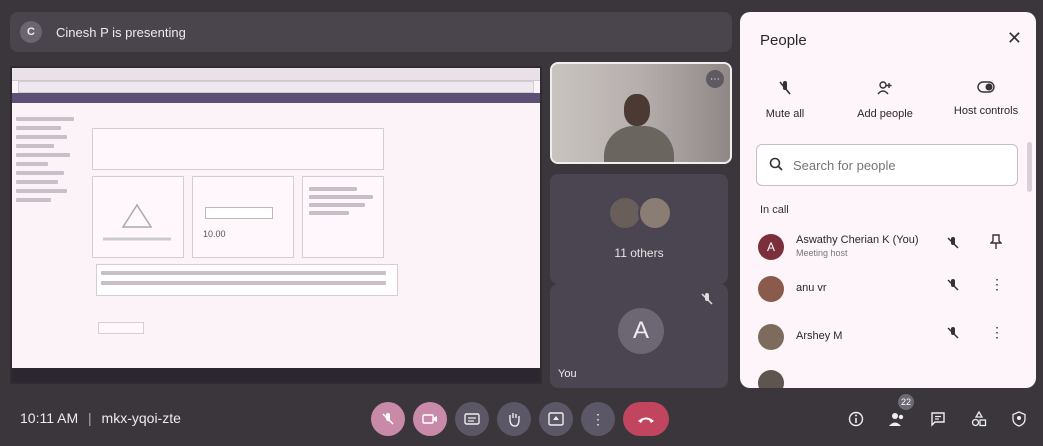  I want to click on shared-card-2: 10.00, so click(243, 217).